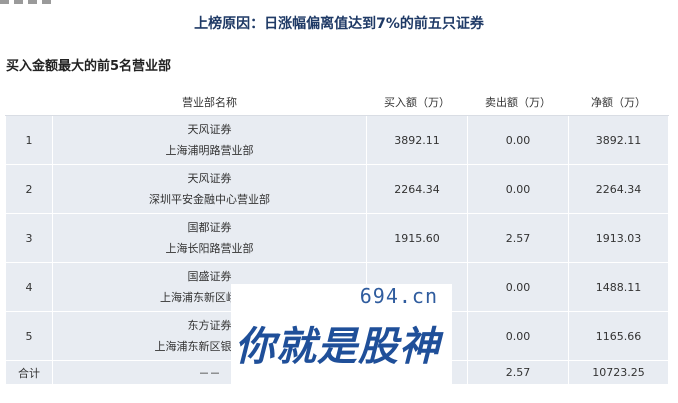  Describe the element at coordinates (618, 238) in the screenshot. I see `net-amount-cell: 1913.03` at that location.